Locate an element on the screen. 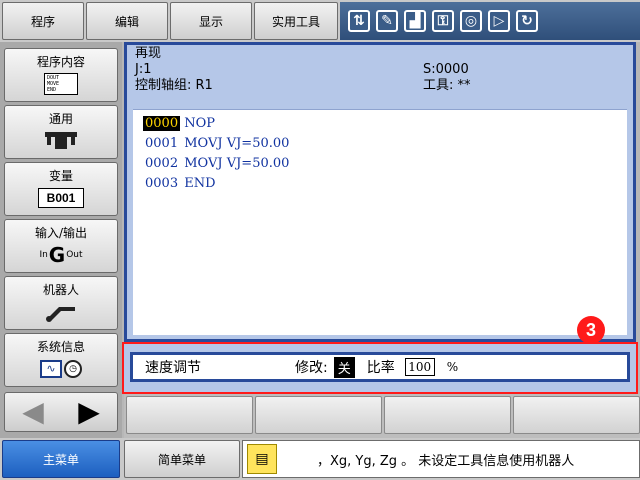  message-text: ，Xg, Yg, Zg 。 未设定工具信息使用机器人 is located at coordinates (446, 461).